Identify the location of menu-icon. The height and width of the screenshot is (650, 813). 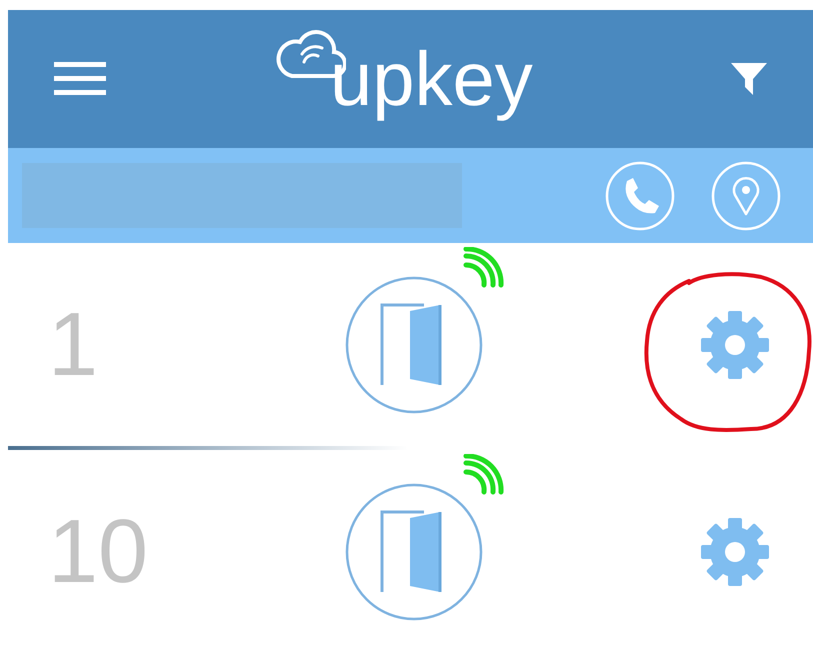
(80, 79).